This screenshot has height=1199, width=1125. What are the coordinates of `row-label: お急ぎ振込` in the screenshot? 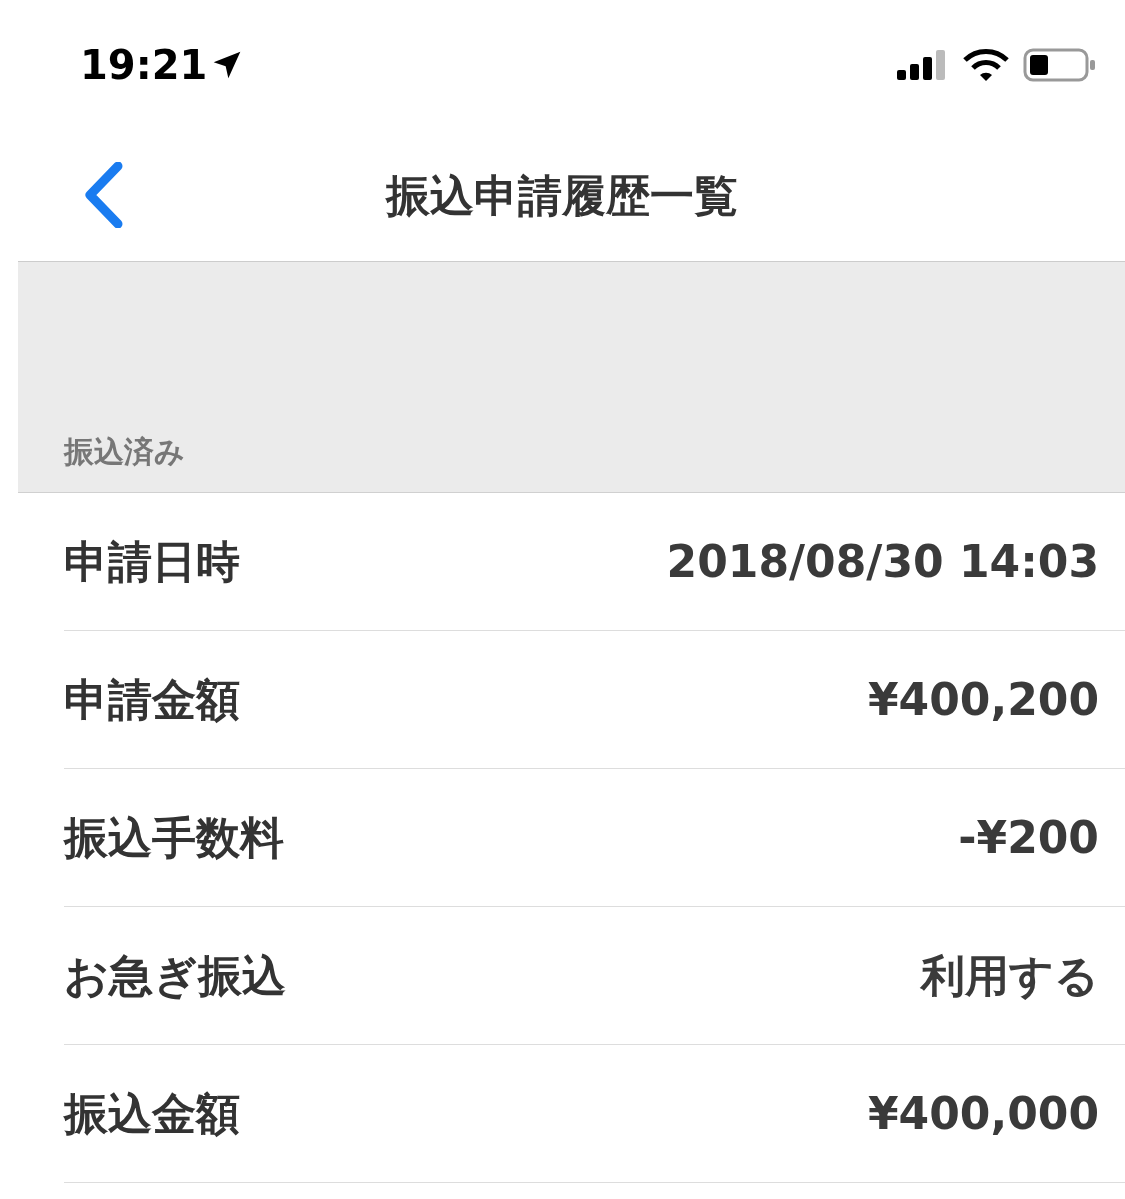 It's located at (175, 975).